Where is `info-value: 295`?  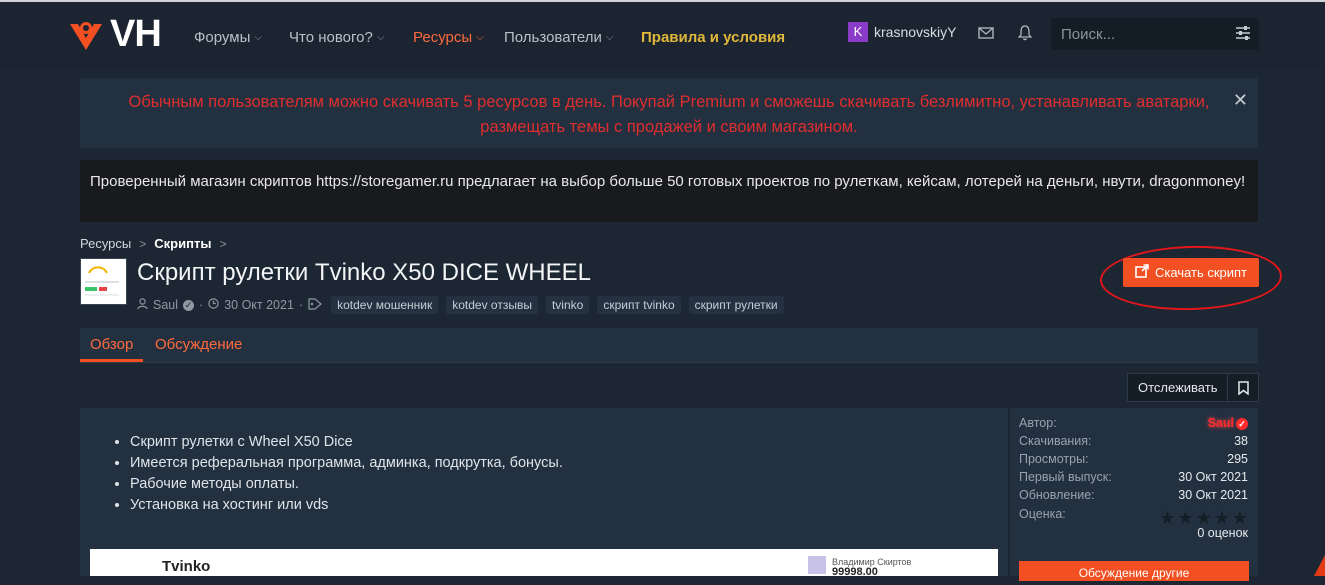
info-value: 295 is located at coordinates (1237, 459).